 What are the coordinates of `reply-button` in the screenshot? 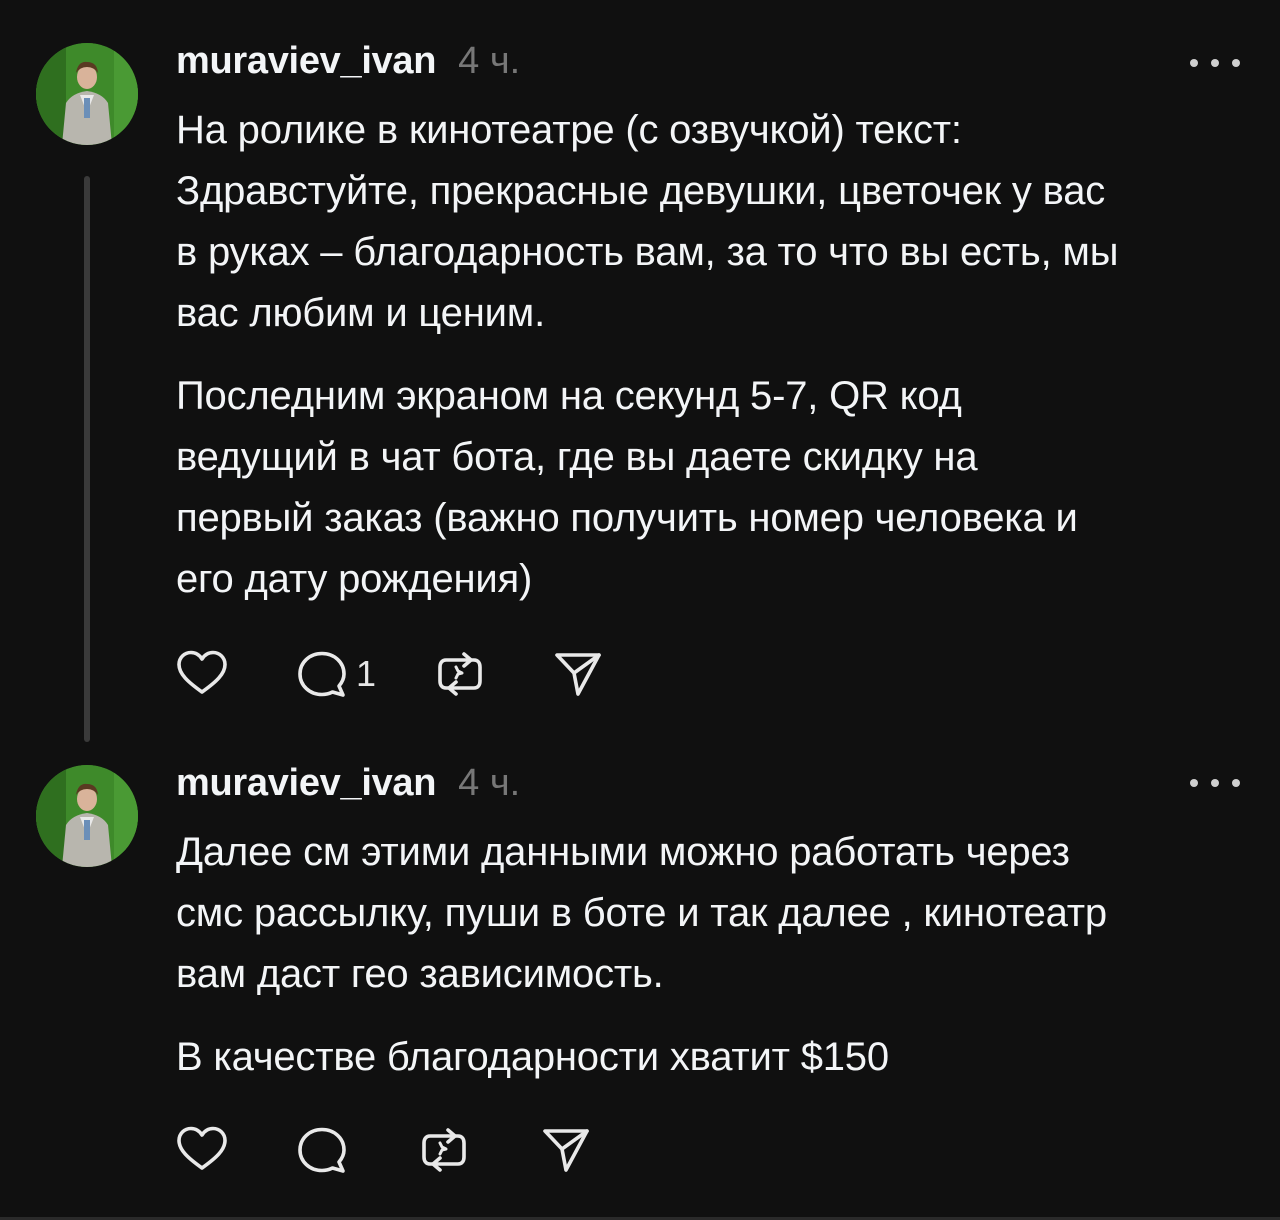 It's located at (322, 1150).